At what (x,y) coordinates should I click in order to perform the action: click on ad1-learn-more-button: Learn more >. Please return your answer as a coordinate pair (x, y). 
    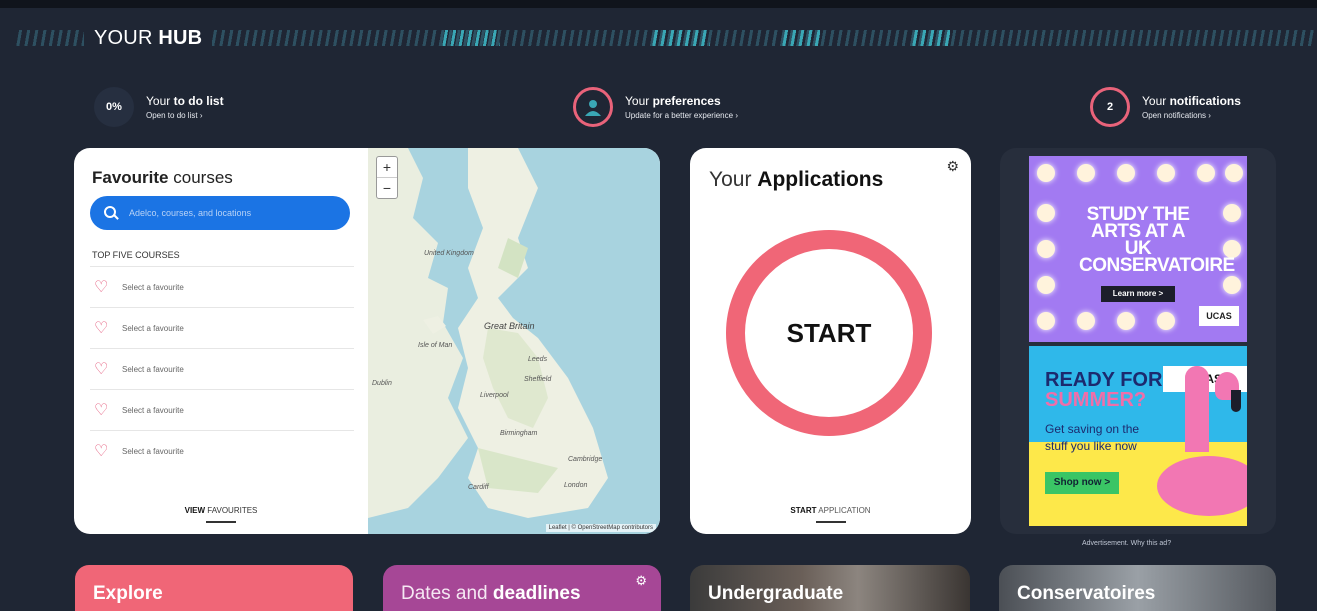
    Looking at the image, I should click on (1138, 294).